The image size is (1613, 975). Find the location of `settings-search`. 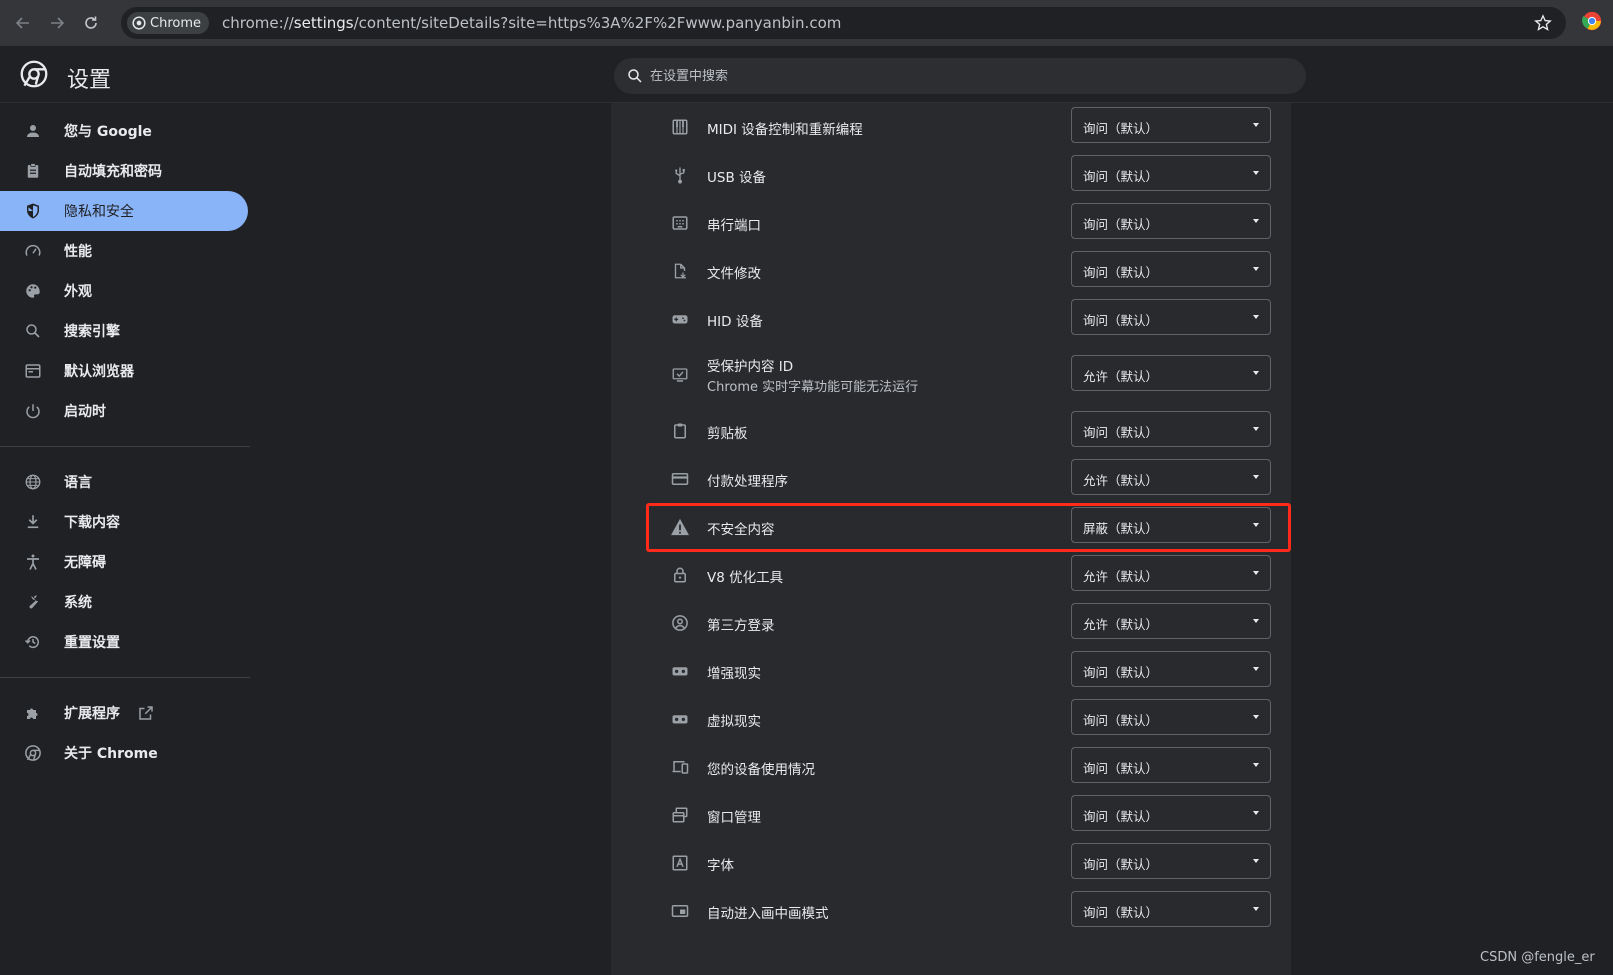

settings-search is located at coordinates (960, 76).